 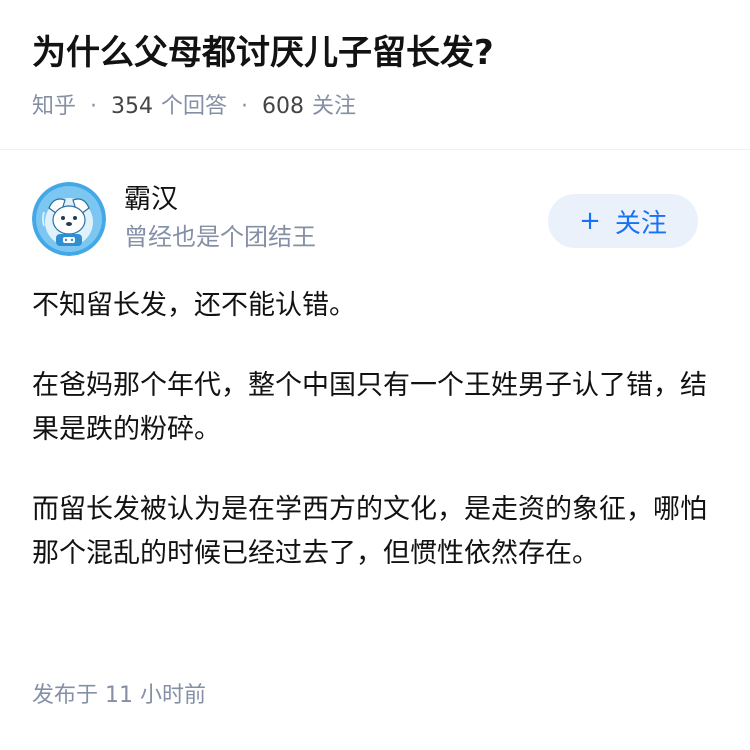 I want to click on dog-astronaut-avatar-icon, so click(x=69, y=219).